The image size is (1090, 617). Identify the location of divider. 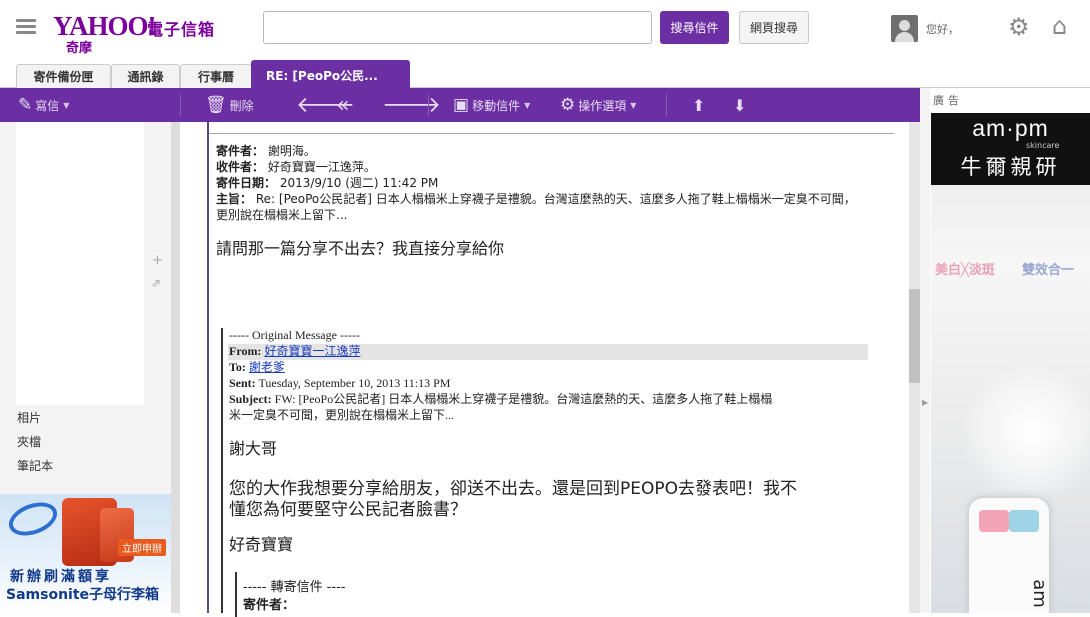
(551, 133).